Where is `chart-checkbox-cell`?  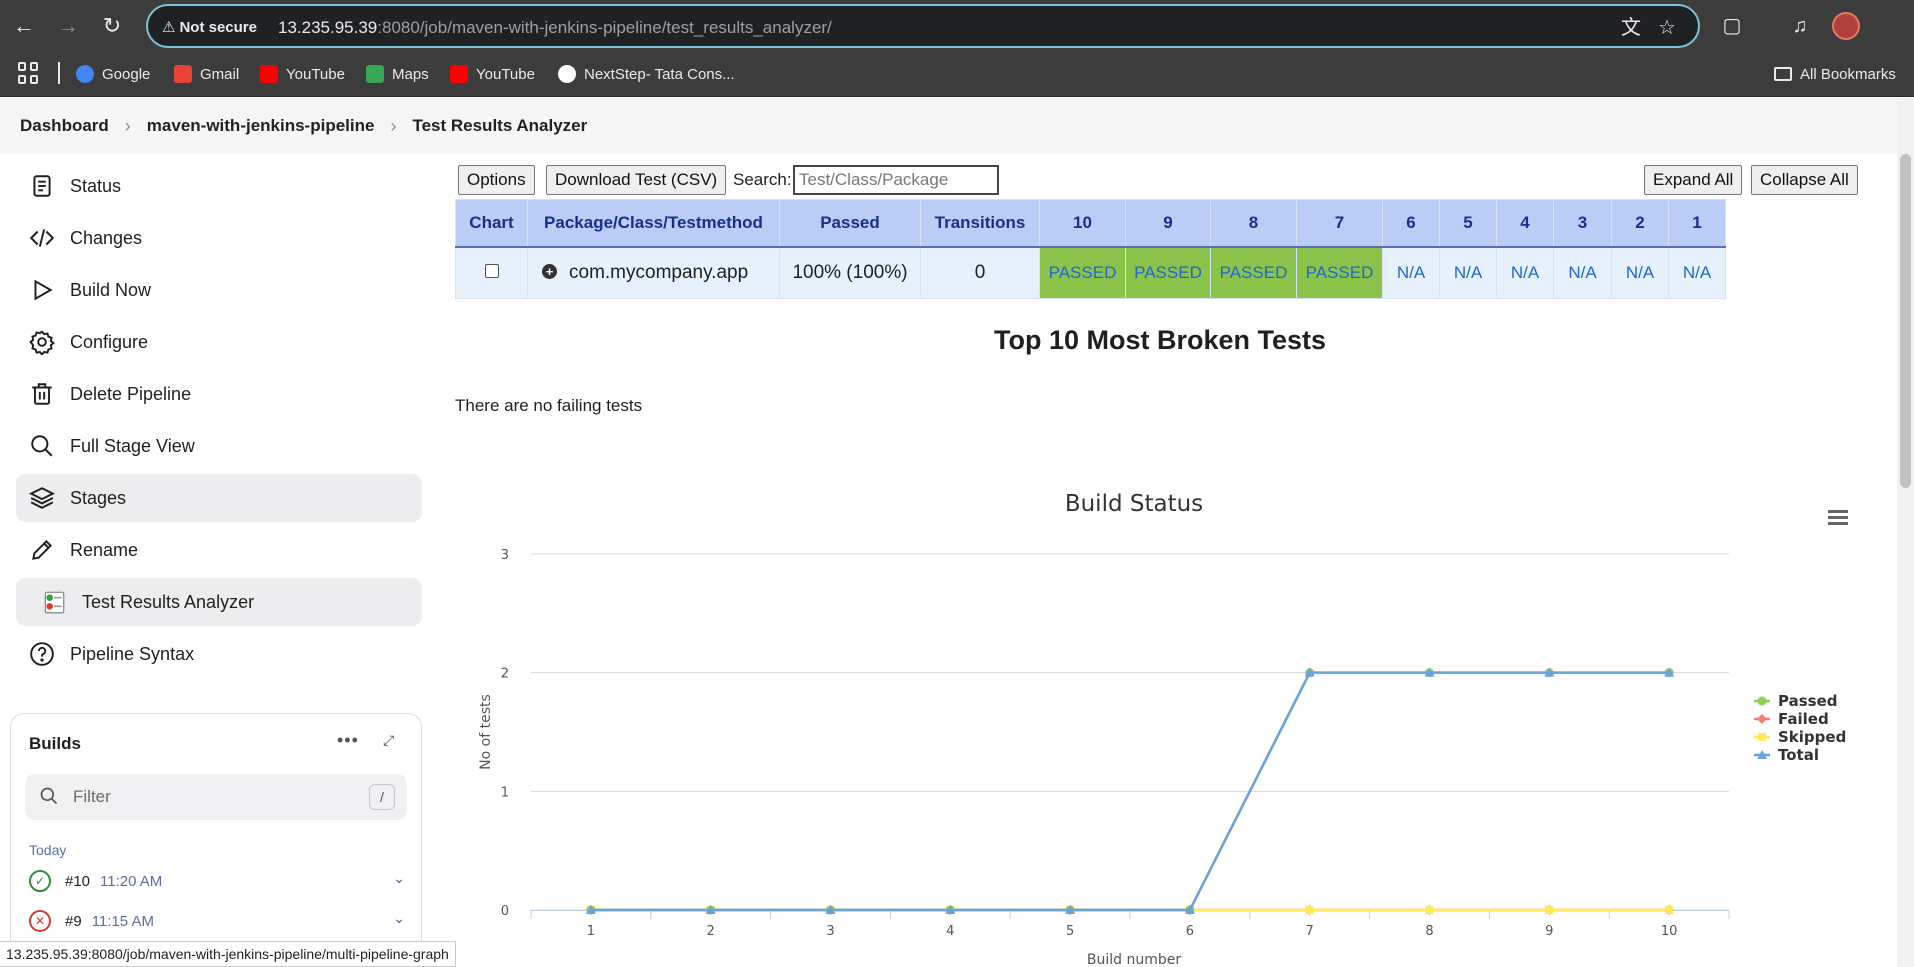
chart-checkbox-cell is located at coordinates (491, 272).